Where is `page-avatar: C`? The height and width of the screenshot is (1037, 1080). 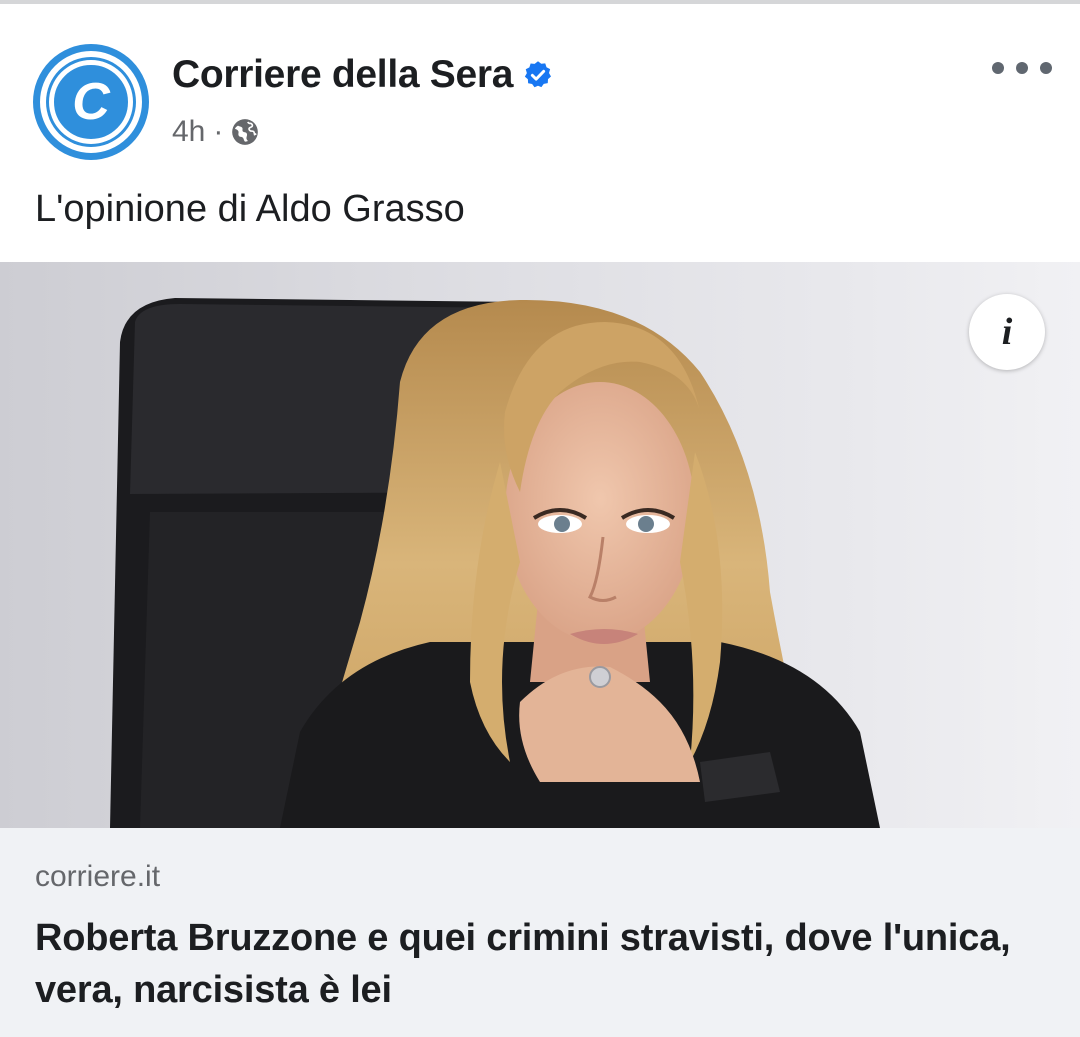 page-avatar: C is located at coordinates (91, 102).